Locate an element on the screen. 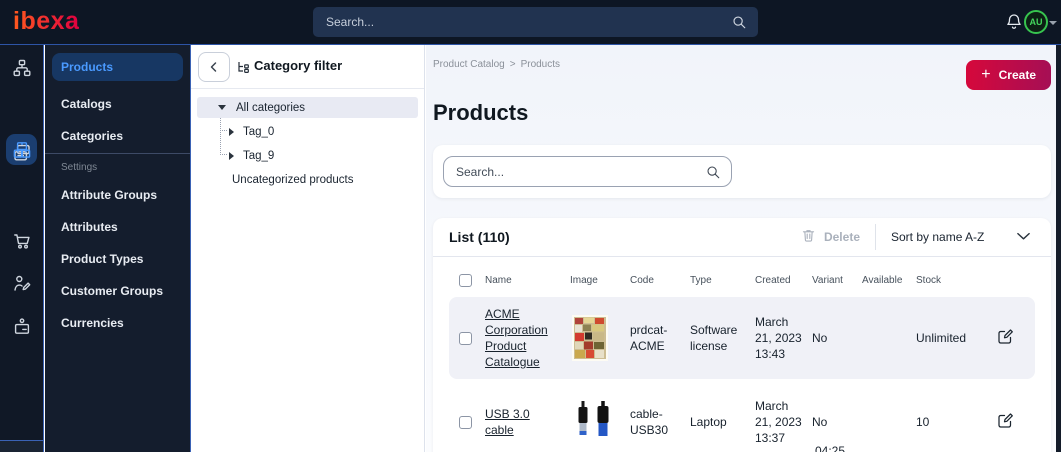 This screenshot has height=452, width=1061. audience-icon is located at coordinates (22, 285).